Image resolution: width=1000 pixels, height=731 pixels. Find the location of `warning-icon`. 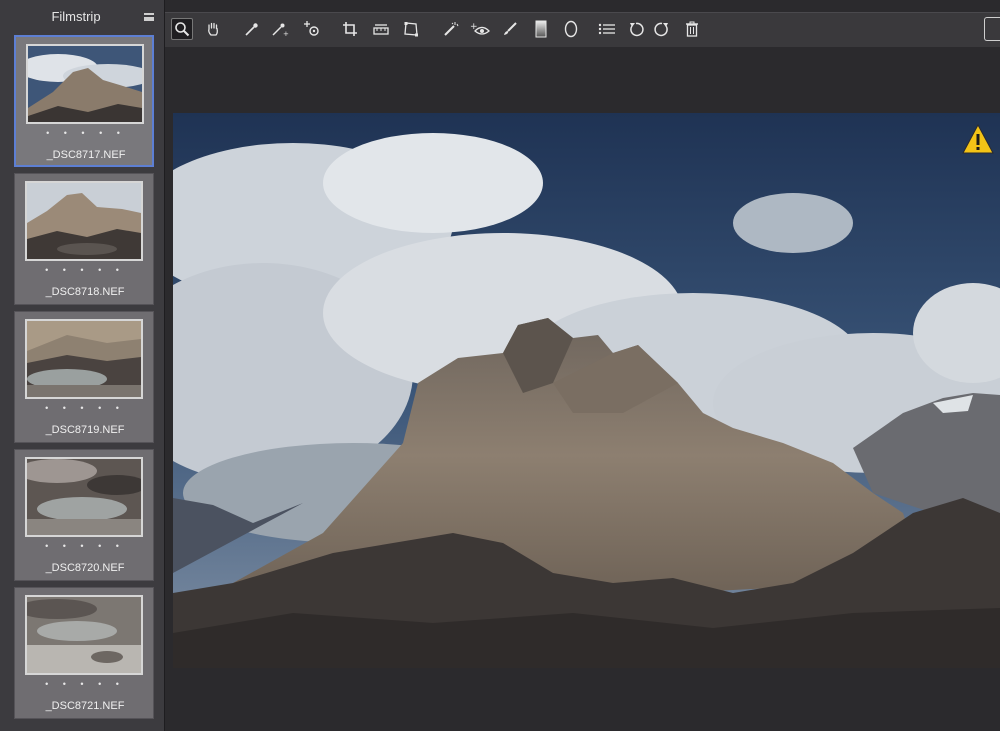

warning-icon is located at coordinates (978, 138).